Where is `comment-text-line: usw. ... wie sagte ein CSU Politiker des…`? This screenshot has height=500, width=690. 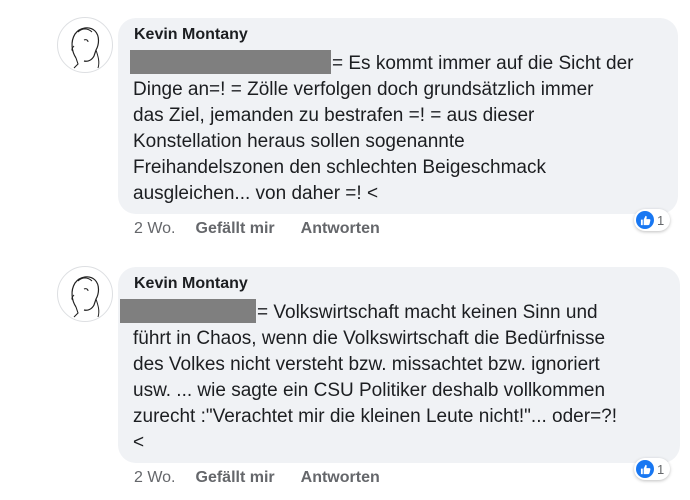 comment-text-line: usw. ... wie sagte ein CSU Politiker des… is located at coordinates (369, 390).